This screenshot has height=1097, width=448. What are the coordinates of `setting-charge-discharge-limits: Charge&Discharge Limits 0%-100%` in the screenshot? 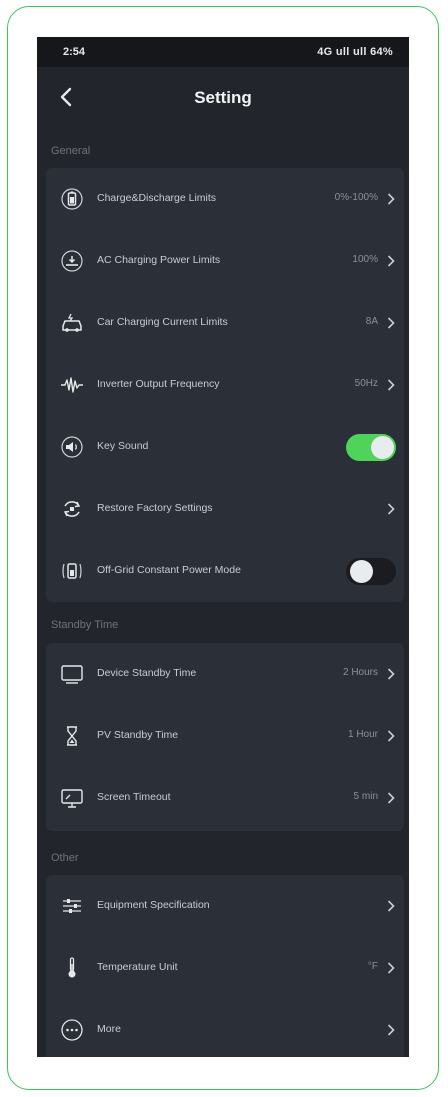 It's located at (225, 199).